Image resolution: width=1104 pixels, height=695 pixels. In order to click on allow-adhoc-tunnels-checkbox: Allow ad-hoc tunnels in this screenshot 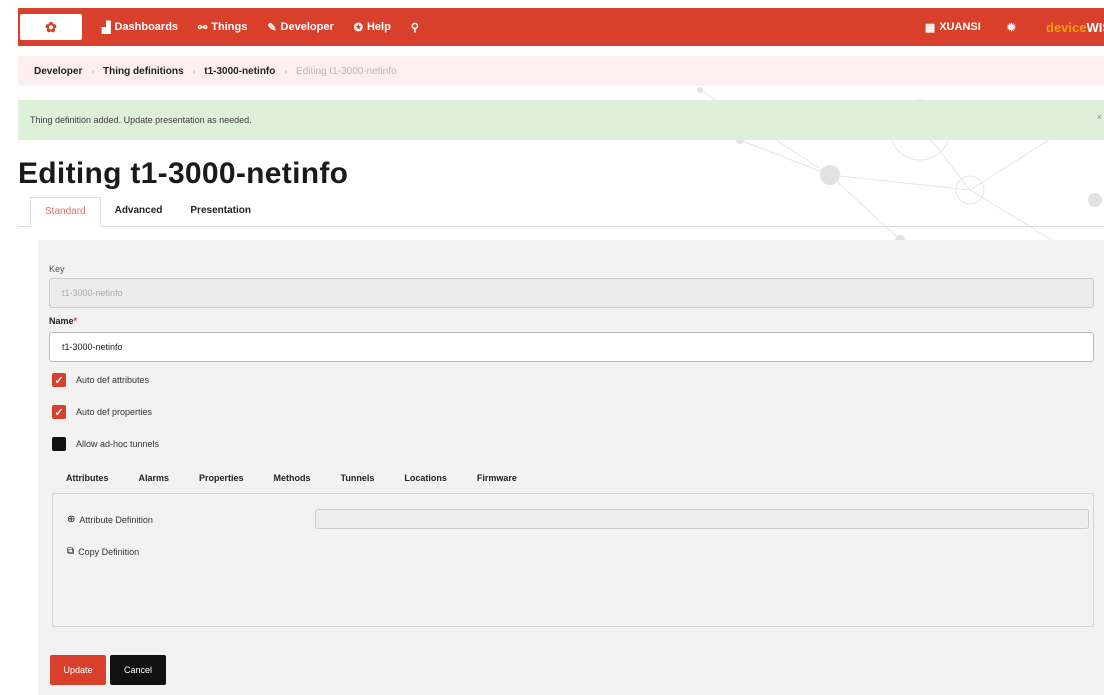, I will do `click(105, 444)`.